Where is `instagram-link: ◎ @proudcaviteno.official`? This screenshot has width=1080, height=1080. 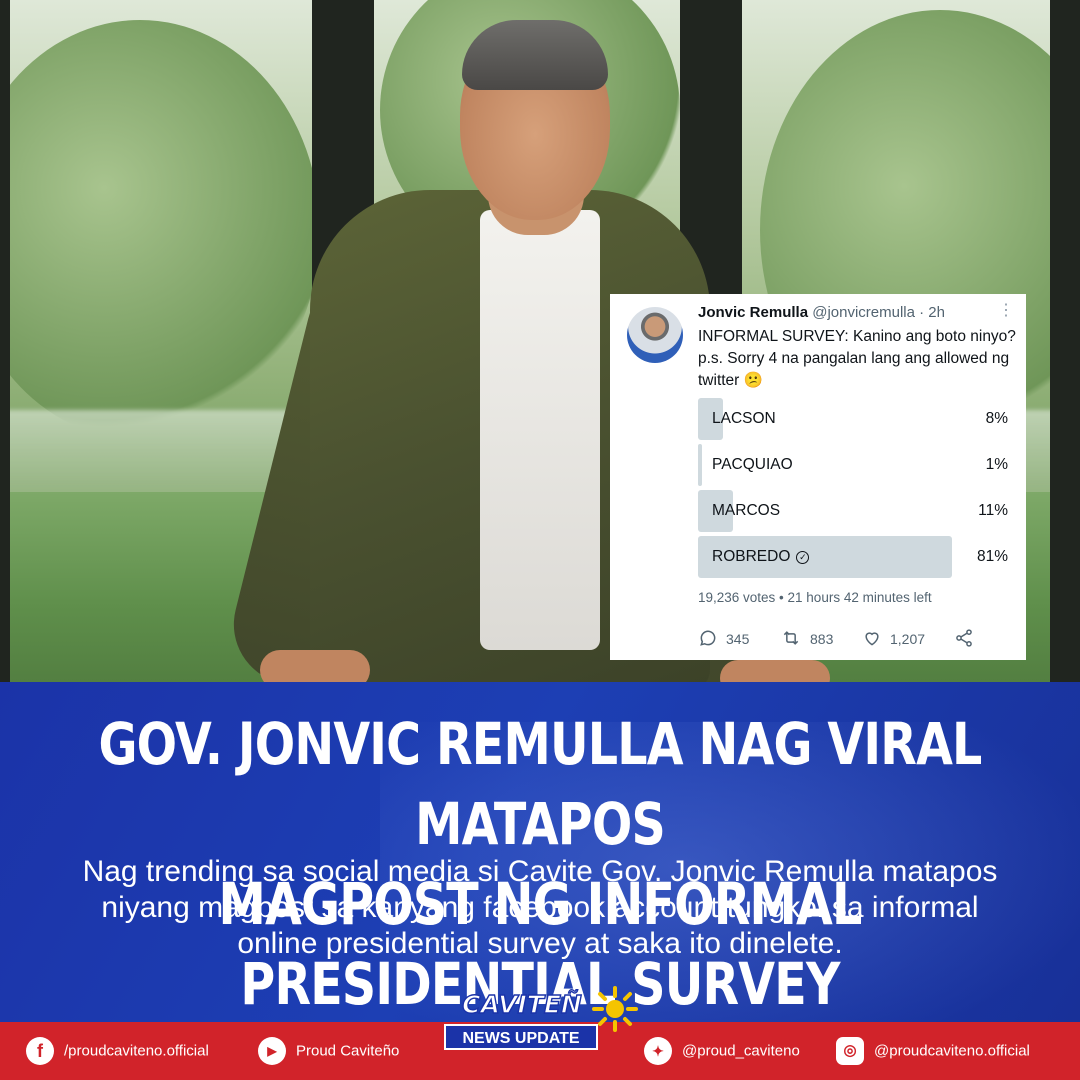
instagram-link: ◎ @proudcaviteno.official is located at coordinates (933, 1051).